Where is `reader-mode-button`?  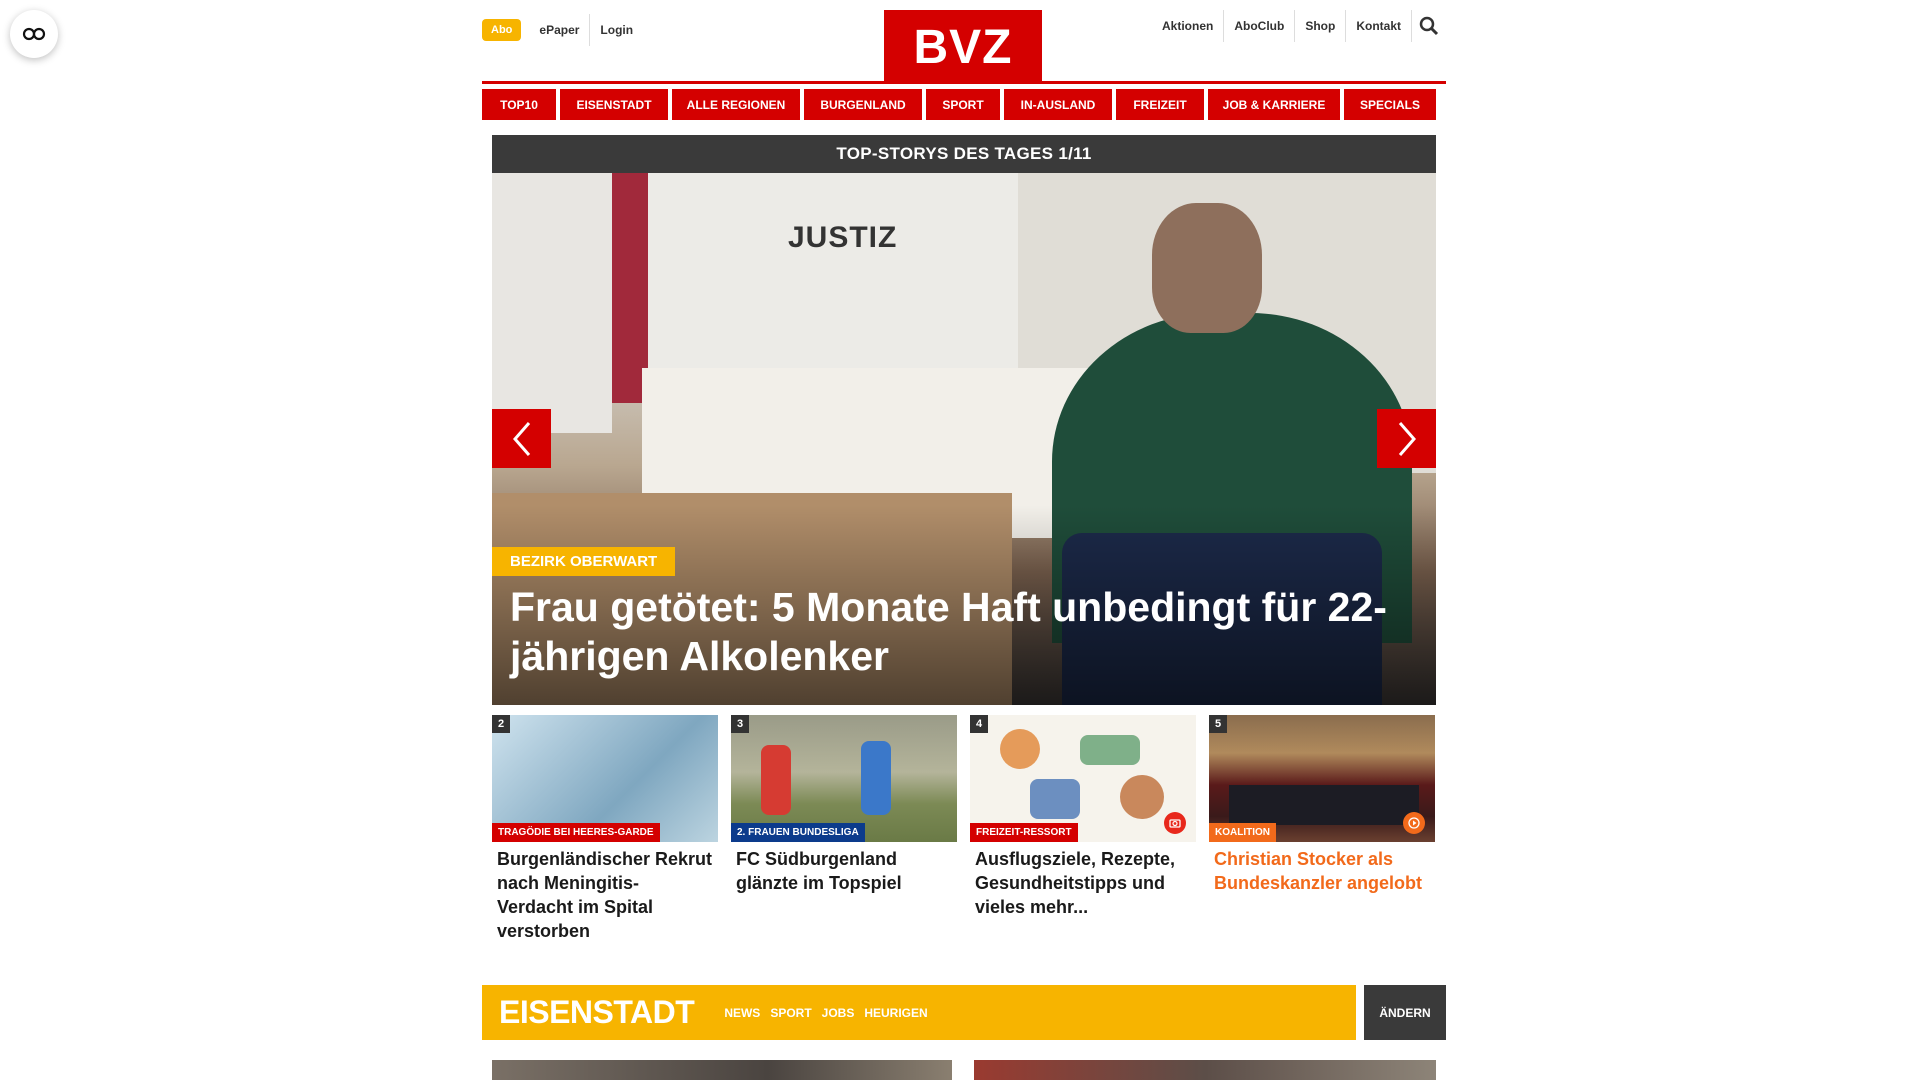
reader-mode-button is located at coordinates (34, 34).